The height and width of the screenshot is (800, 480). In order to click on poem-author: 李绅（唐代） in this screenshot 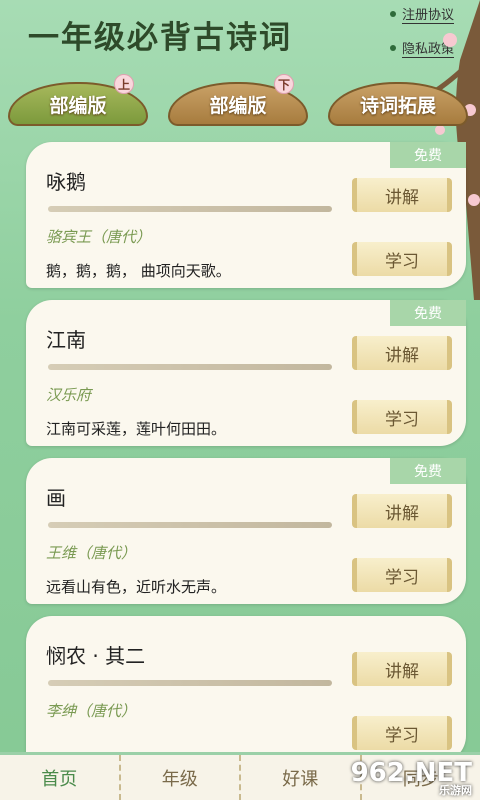, I will do `click(91, 711)`.